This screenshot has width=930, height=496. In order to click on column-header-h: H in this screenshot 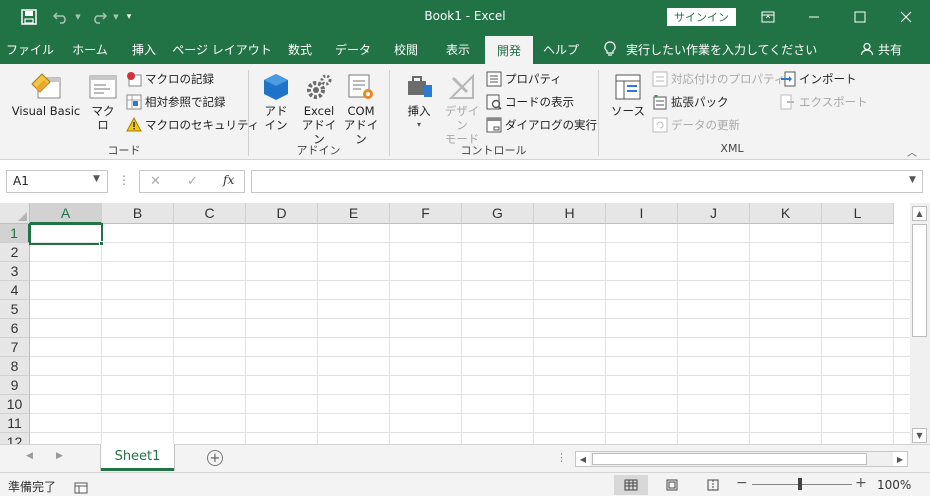, I will do `click(570, 213)`.